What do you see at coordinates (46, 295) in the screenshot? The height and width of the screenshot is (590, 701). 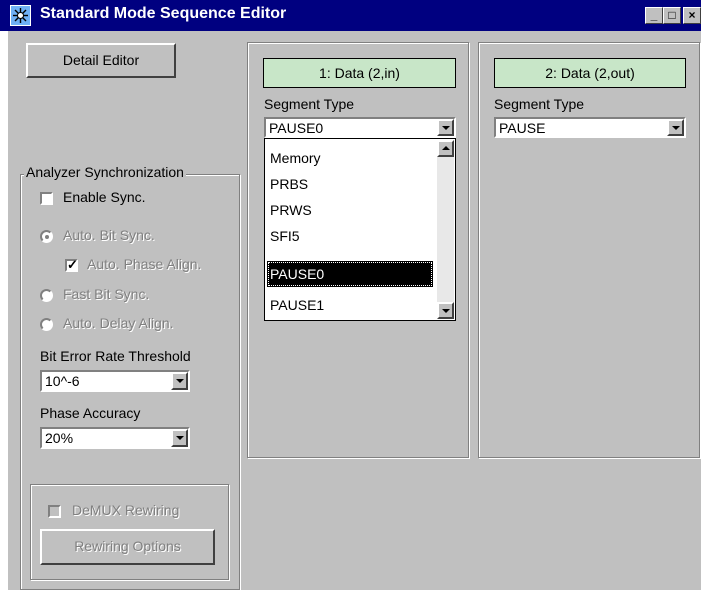 I see `fast-bit-sync-radio` at bounding box center [46, 295].